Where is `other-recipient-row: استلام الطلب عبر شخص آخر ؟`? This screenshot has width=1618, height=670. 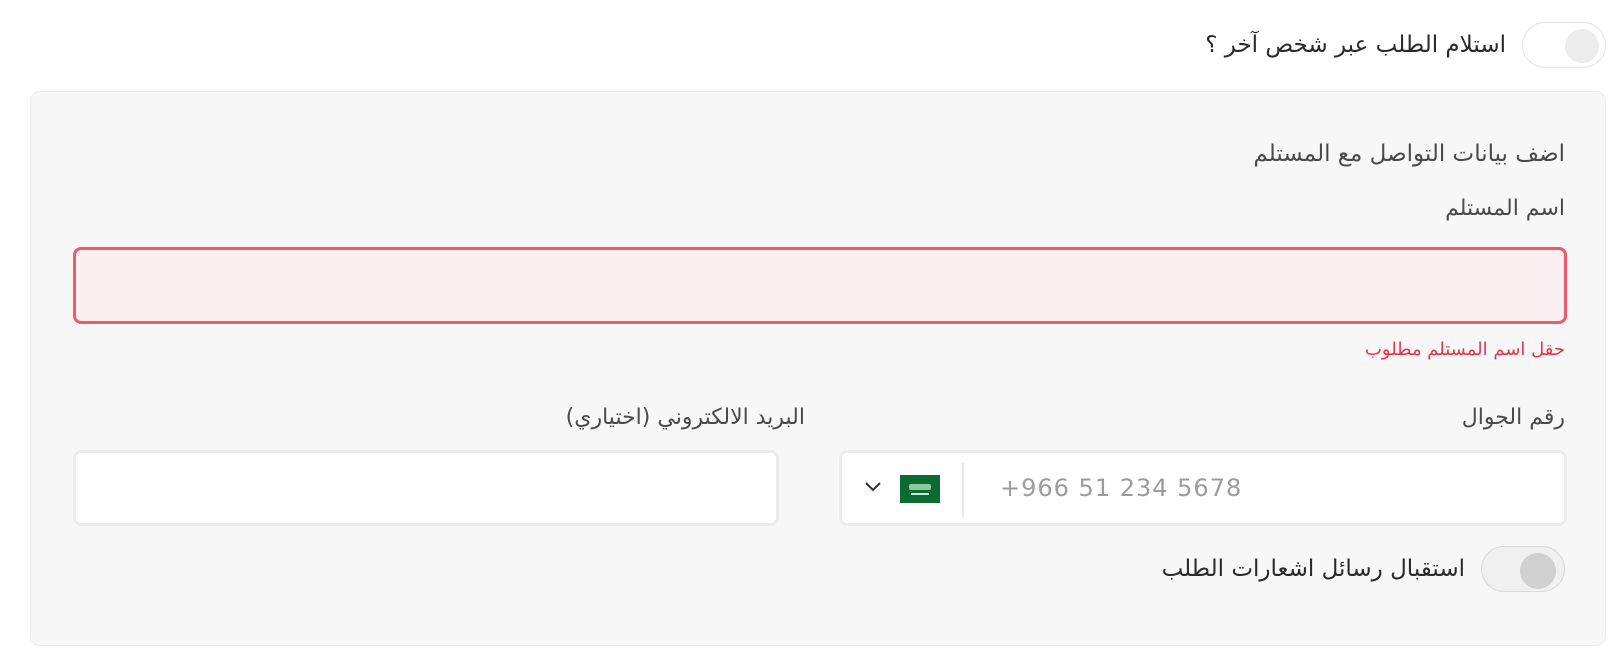
other-recipient-row: استلام الطلب عبر شخص آخر ؟ is located at coordinates (1405, 45).